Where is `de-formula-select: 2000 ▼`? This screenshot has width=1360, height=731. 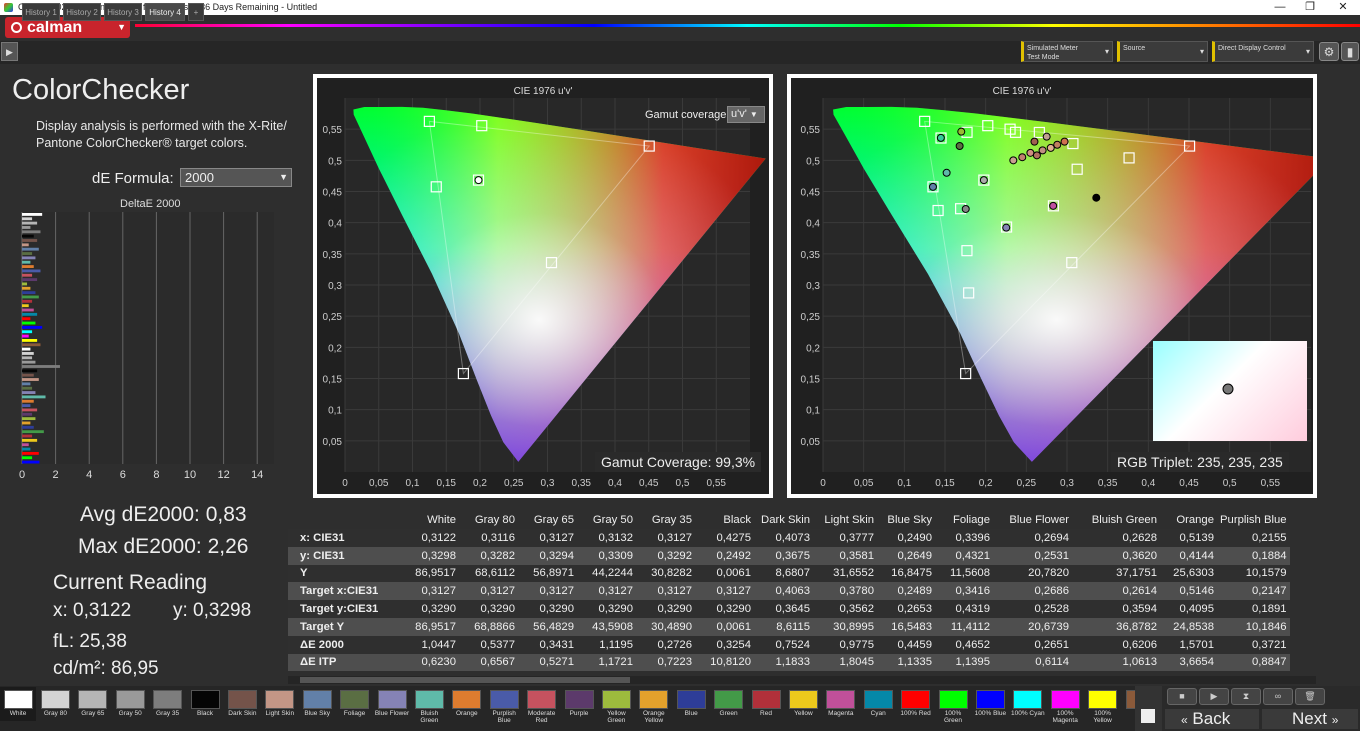 de-formula-select: 2000 ▼ is located at coordinates (236, 177).